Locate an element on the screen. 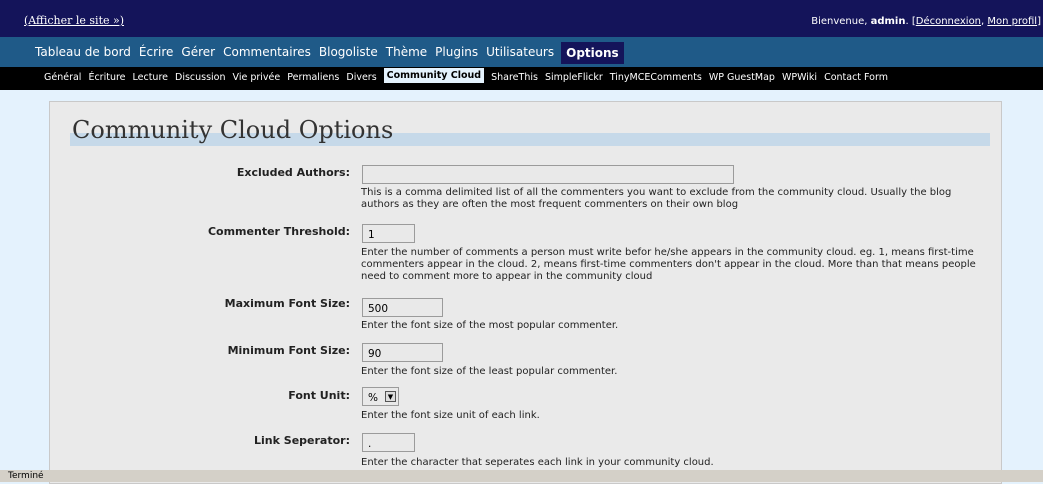  sub-nav-permalinks: Permaliens is located at coordinates (313, 77).